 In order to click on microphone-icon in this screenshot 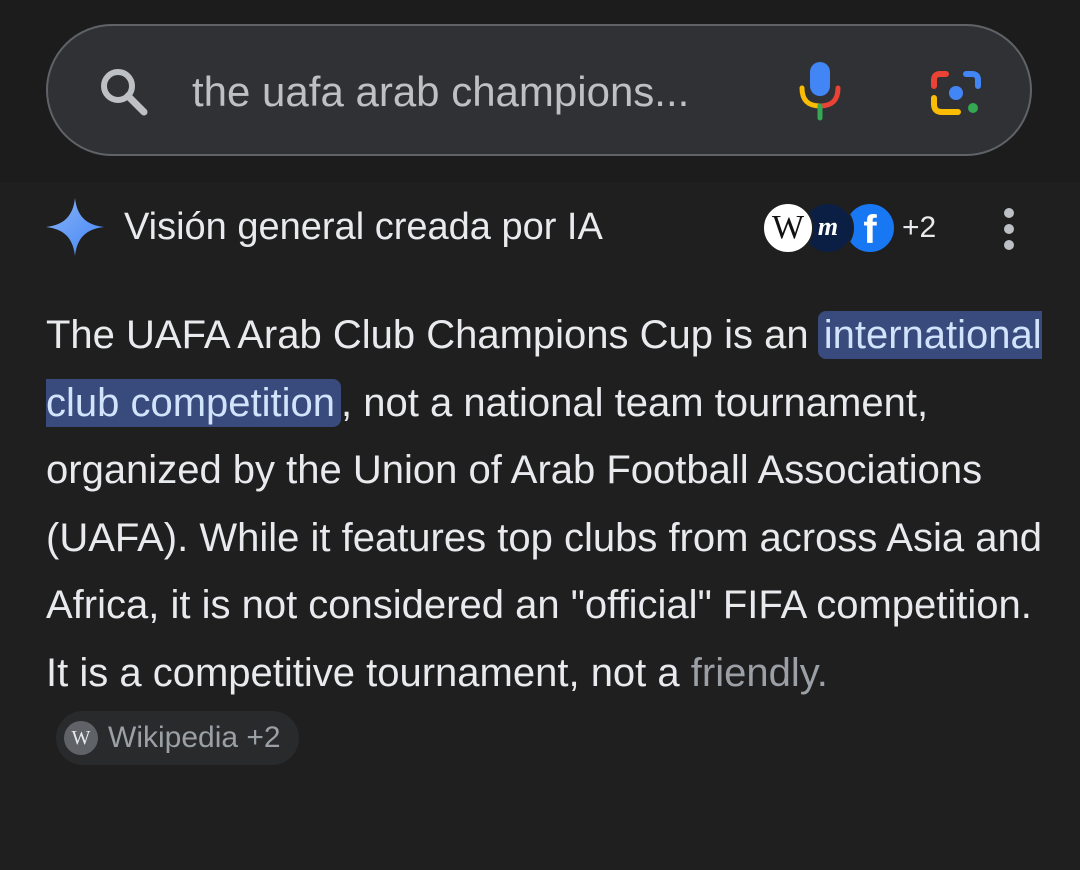, I will do `click(820, 90)`.